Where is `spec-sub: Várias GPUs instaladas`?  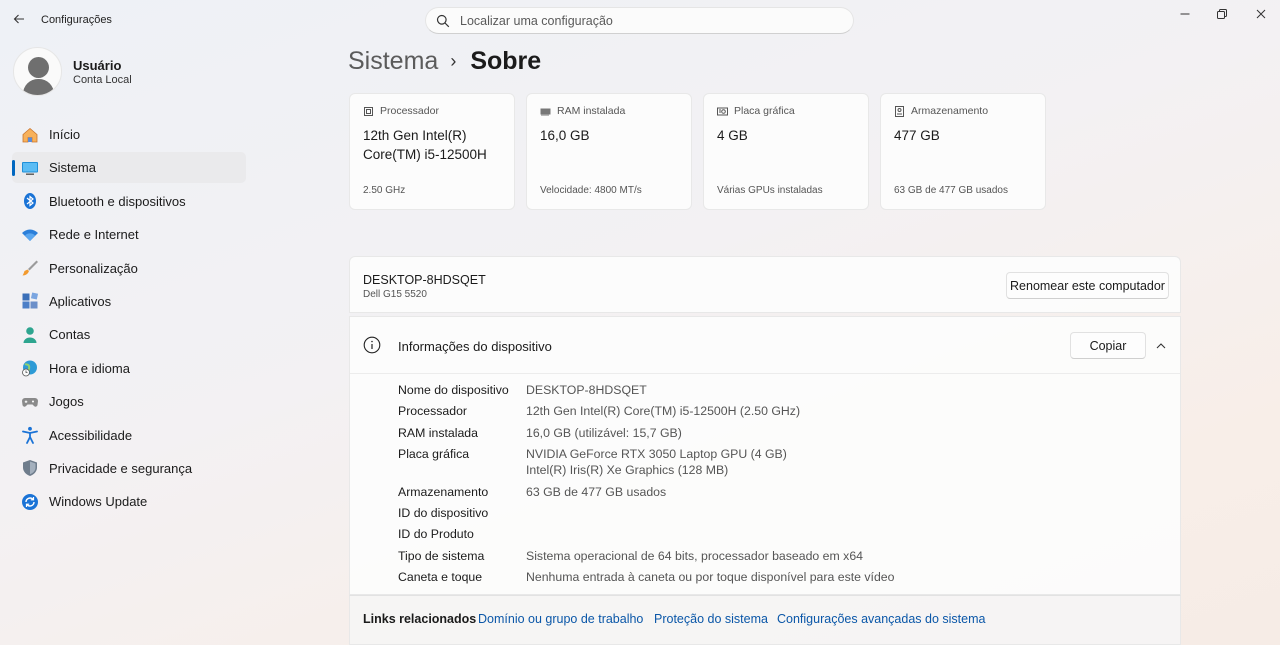
spec-sub: Várias GPUs instaladas is located at coordinates (770, 190).